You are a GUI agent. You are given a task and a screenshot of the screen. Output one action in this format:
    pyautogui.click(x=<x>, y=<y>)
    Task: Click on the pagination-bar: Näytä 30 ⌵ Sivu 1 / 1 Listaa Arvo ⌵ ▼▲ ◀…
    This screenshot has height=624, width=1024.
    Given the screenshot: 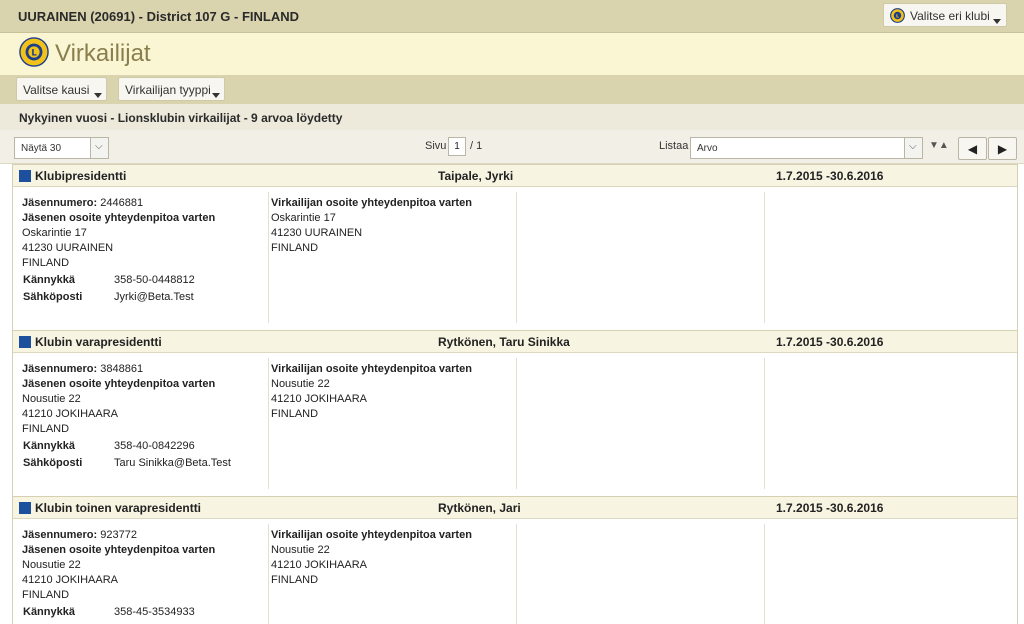 What is the action you would take?
    pyautogui.click(x=512, y=147)
    